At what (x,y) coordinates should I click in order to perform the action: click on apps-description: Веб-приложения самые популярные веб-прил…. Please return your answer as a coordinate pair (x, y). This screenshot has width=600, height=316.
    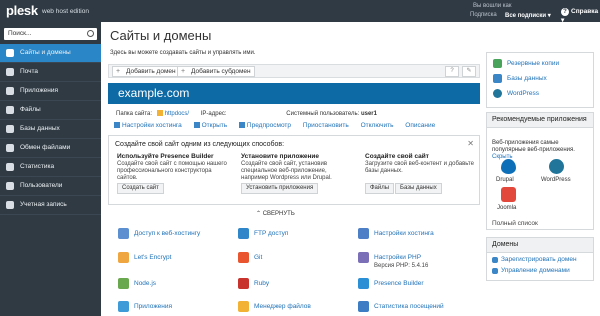
    Looking at the image, I should click on (533, 146).